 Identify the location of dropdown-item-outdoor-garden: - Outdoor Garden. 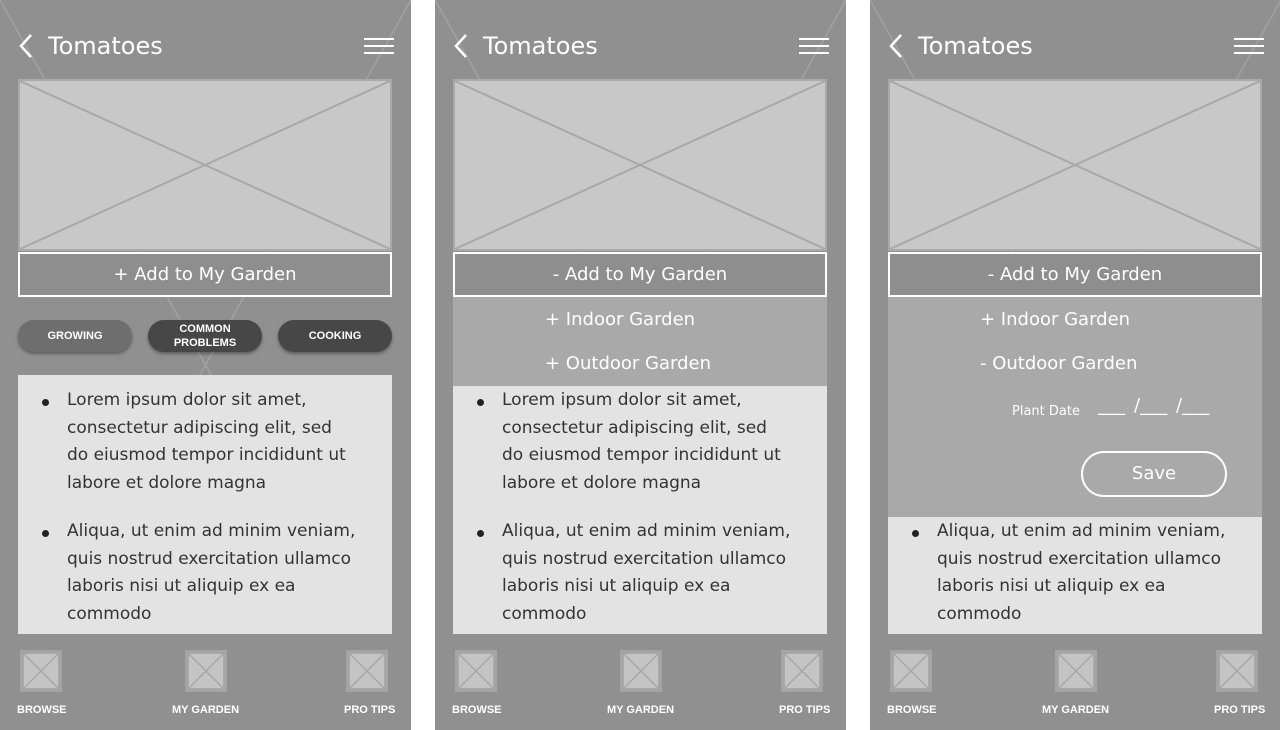
(1058, 364).